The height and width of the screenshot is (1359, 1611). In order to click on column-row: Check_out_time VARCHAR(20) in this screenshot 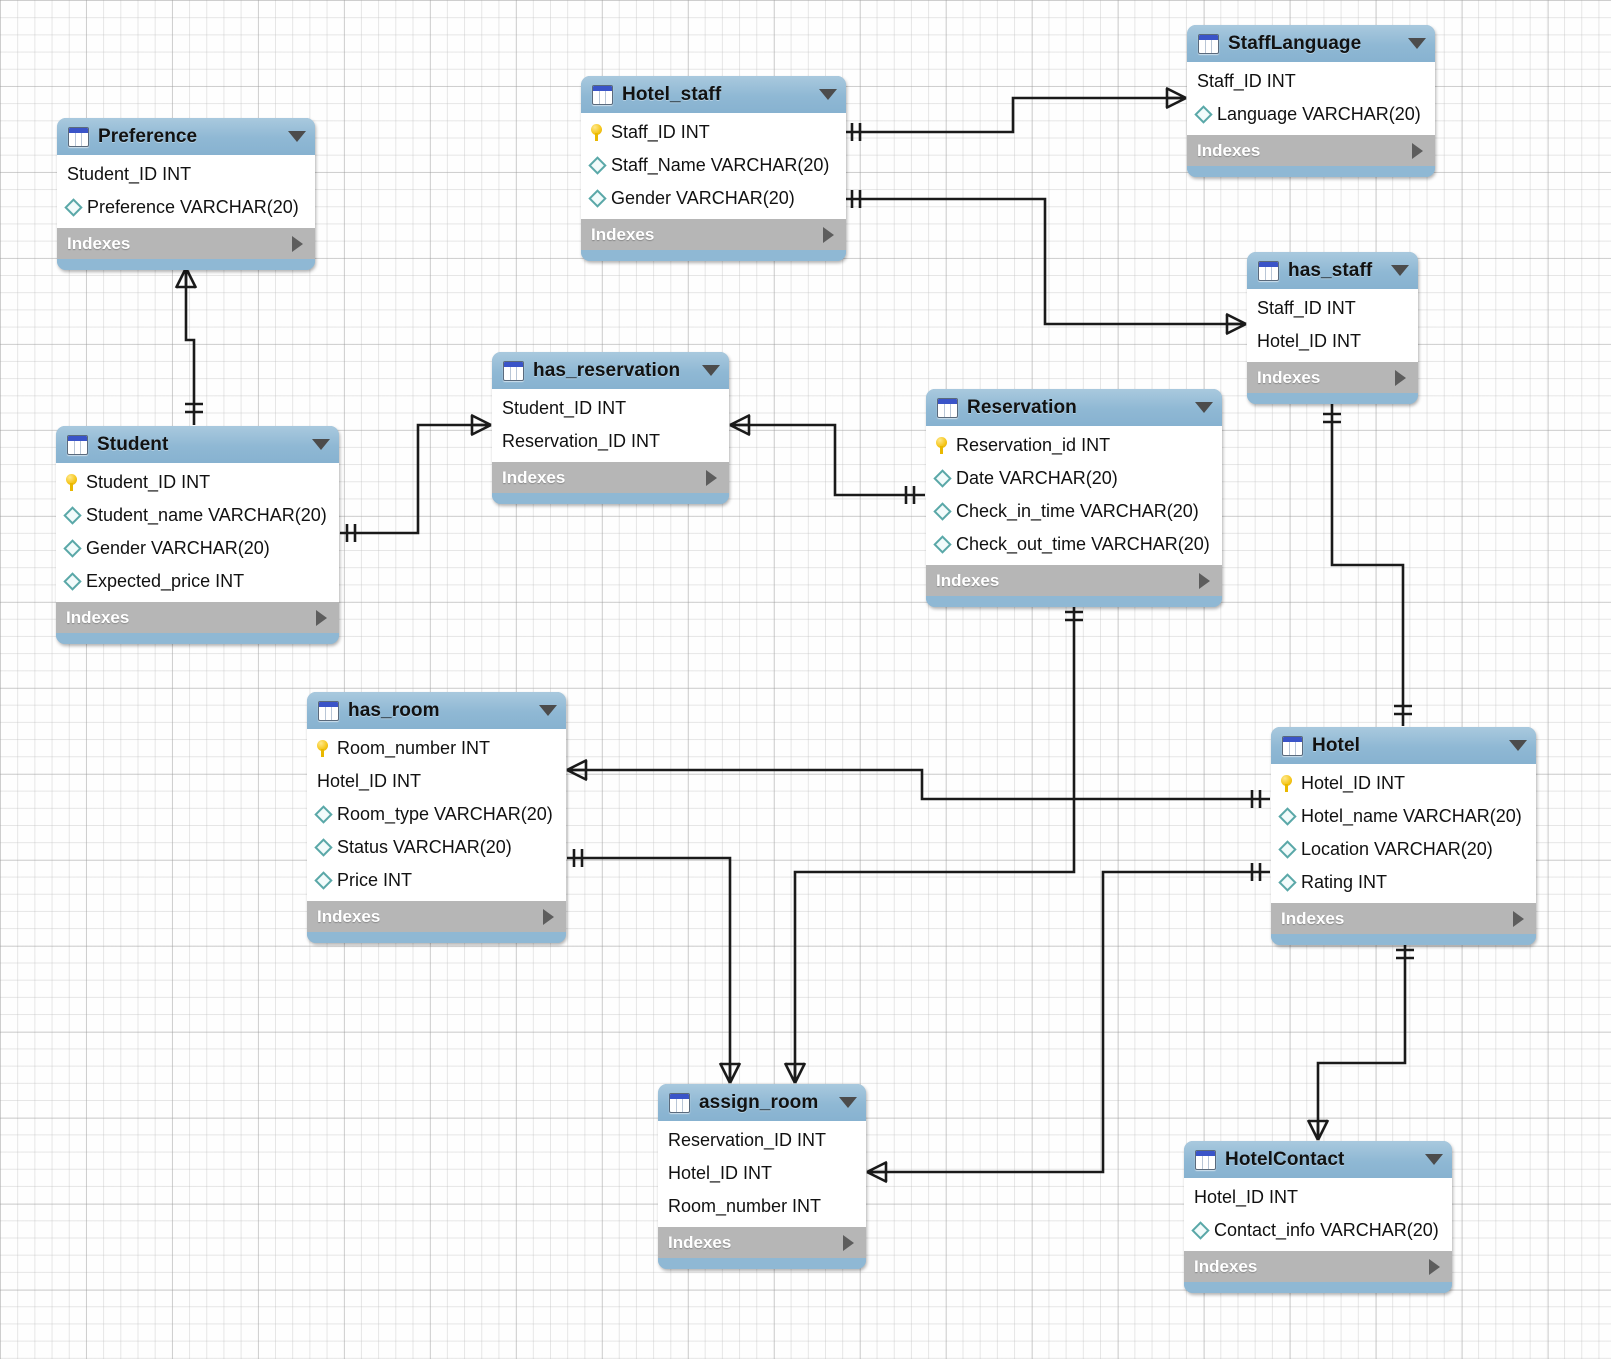, I will do `click(1074, 544)`.